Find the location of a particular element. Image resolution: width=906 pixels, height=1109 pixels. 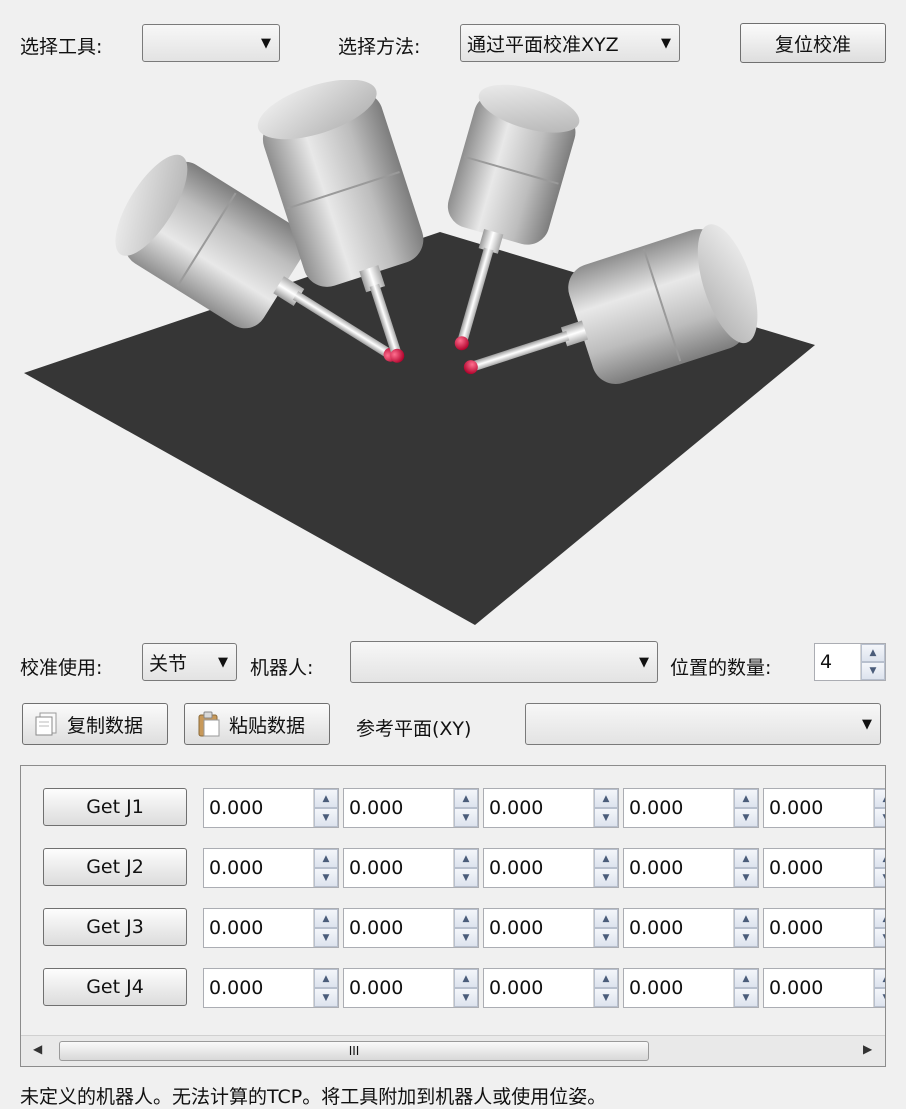

num-positions-stepper: 4 ▲ ▼ is located at coordinates (850, 662).